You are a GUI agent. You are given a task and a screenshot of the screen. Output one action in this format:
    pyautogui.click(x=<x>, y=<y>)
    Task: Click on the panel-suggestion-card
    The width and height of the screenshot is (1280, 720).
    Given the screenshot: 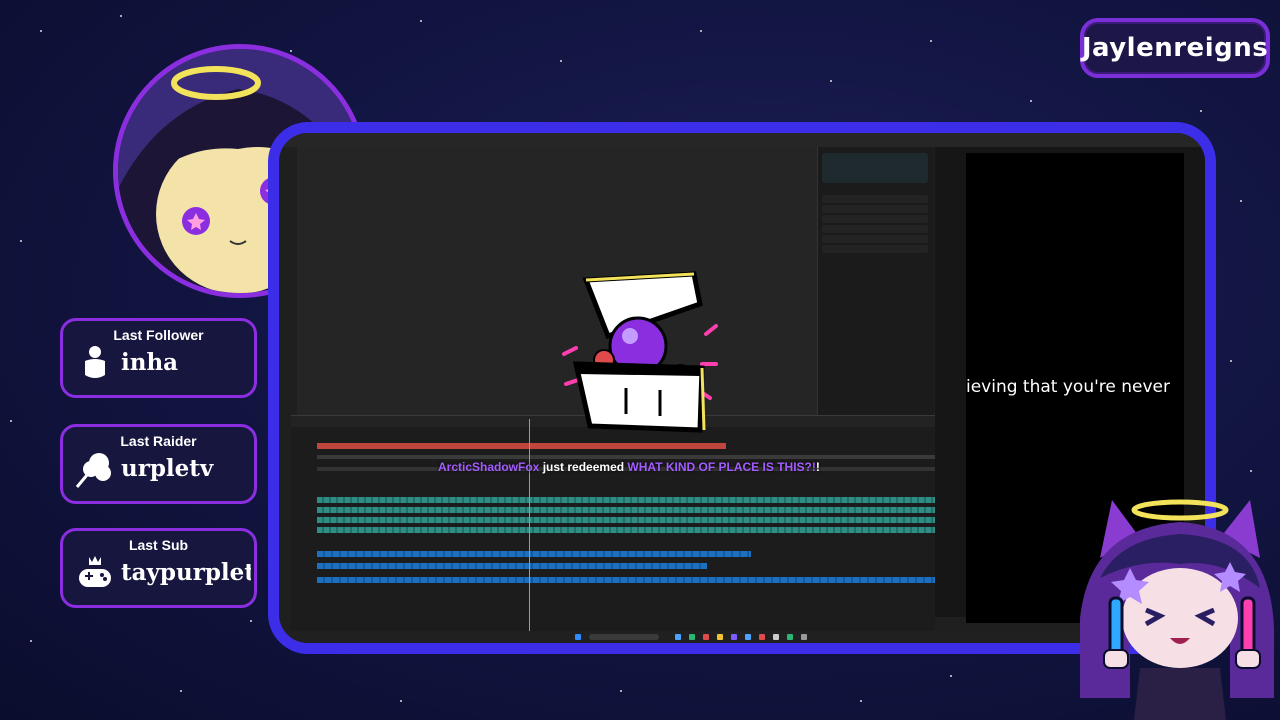 What is the action you would take?
    pyautogui.click(x=875, y=168)
    